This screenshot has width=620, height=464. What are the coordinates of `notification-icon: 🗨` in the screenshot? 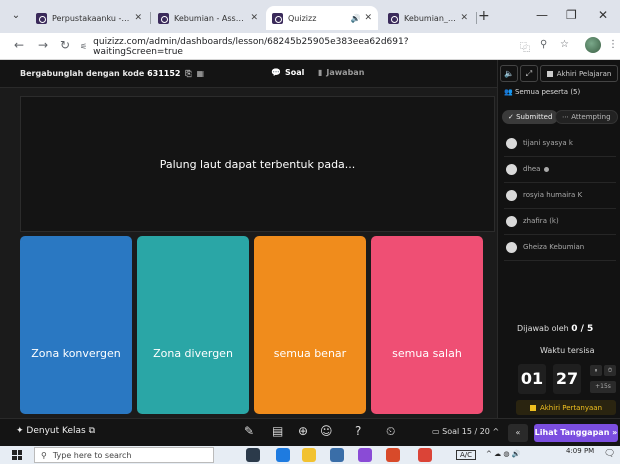 It's located at (609, 454).